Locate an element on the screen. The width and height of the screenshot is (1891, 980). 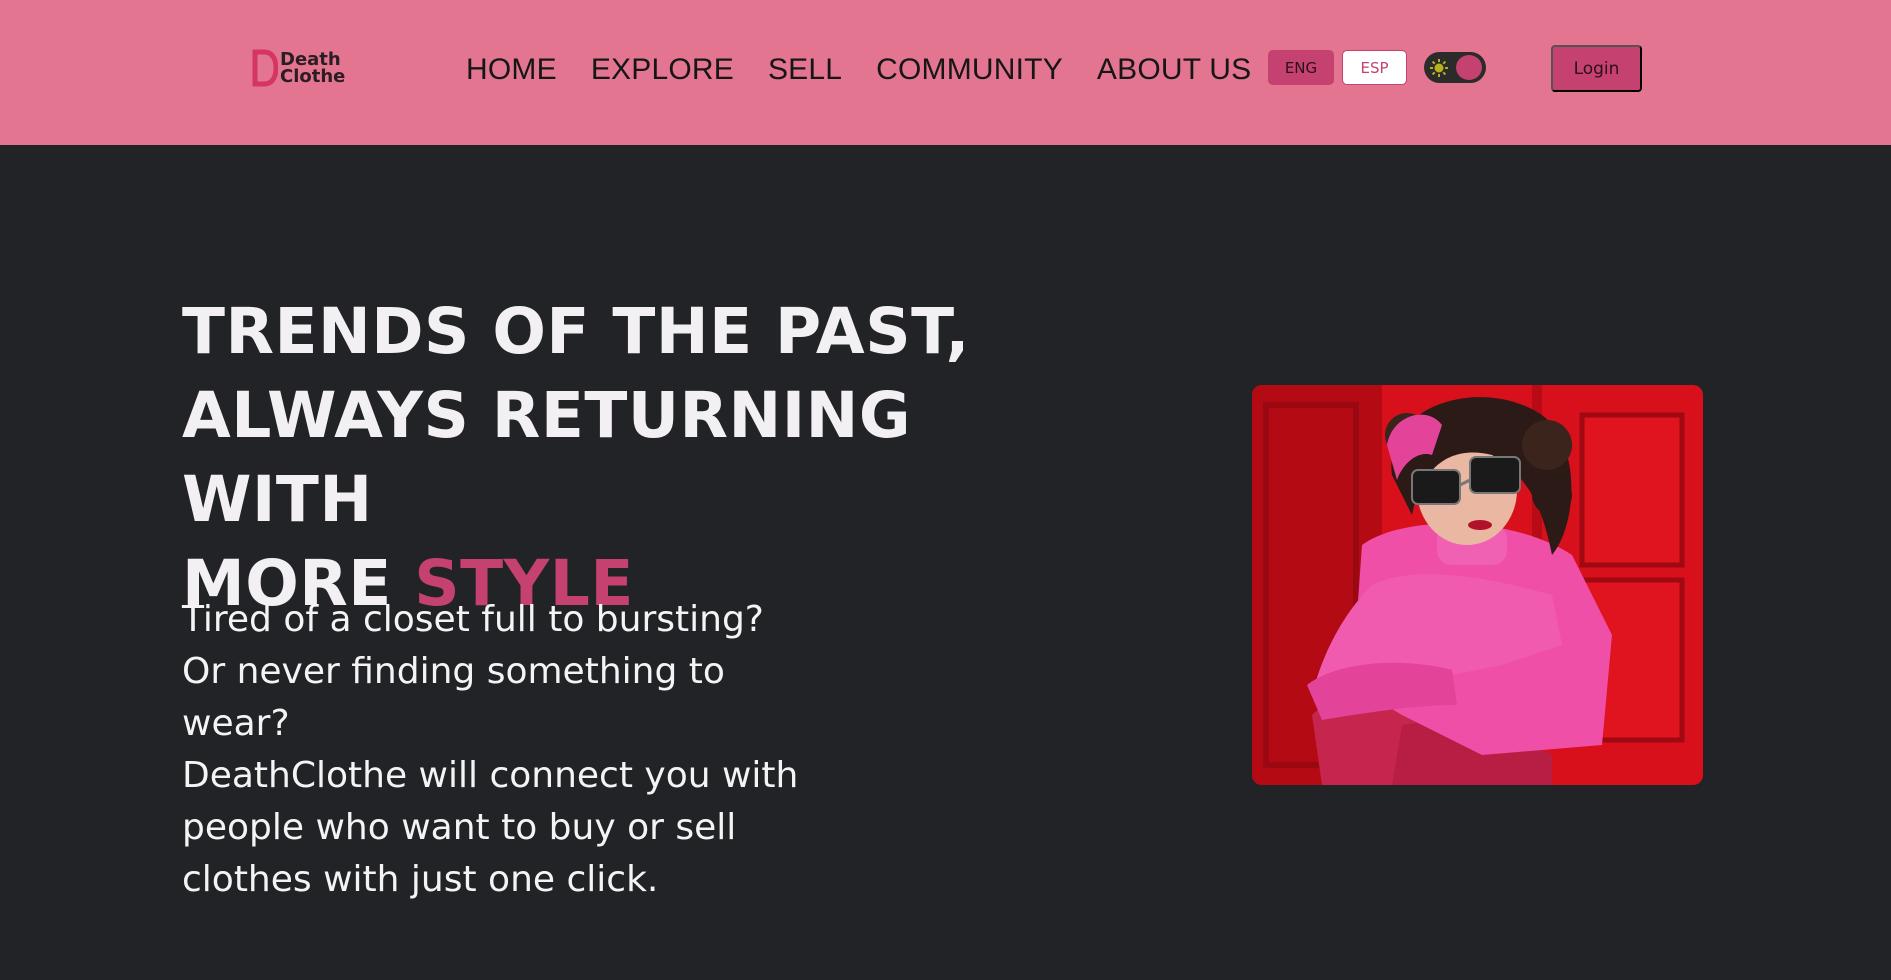
nav-item-explore: EXPLORE is located at coordinates (662, 70).